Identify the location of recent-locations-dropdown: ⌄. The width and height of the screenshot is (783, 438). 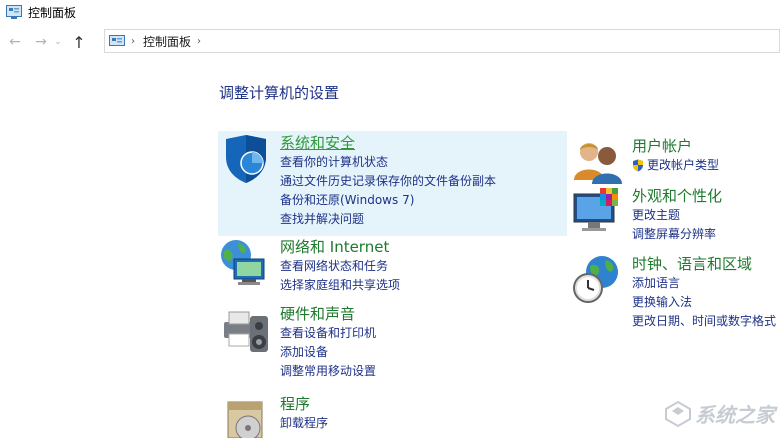
(58, 42).